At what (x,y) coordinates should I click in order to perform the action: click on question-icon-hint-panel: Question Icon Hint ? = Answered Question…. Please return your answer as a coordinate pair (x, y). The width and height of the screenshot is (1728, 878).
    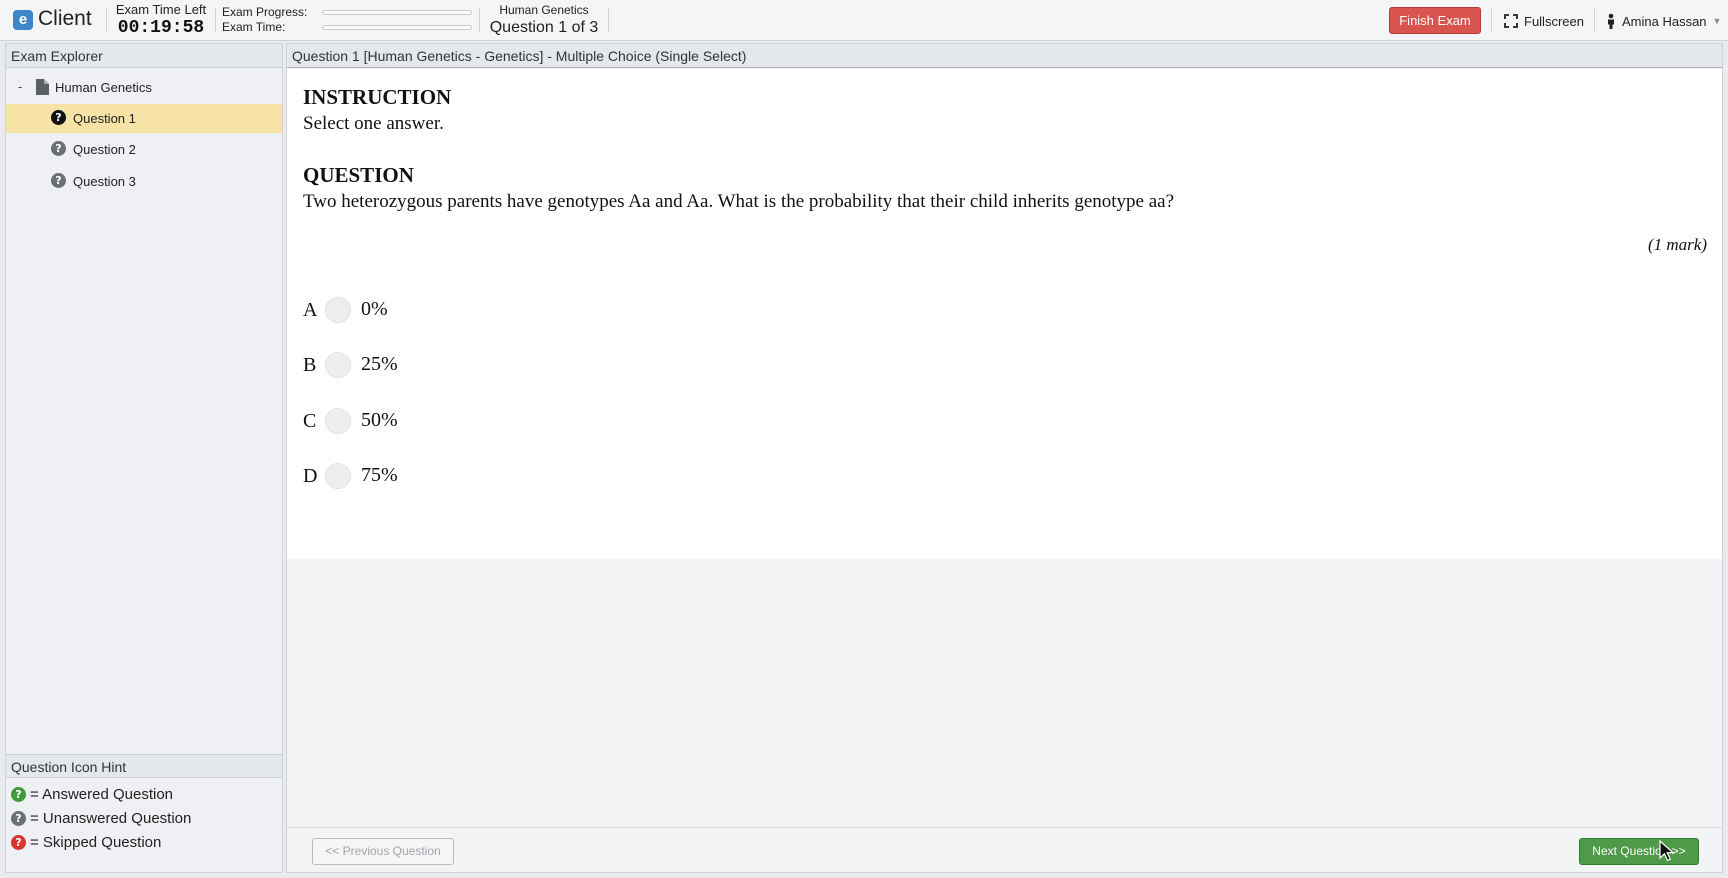
    Looking at the image, I should click on (144, 813).